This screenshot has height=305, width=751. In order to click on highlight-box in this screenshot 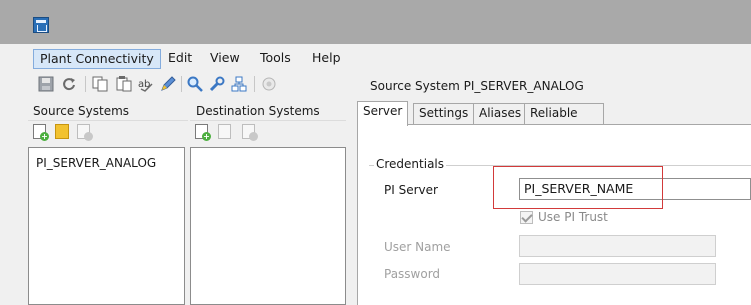, I will do `click(578, 187)`.